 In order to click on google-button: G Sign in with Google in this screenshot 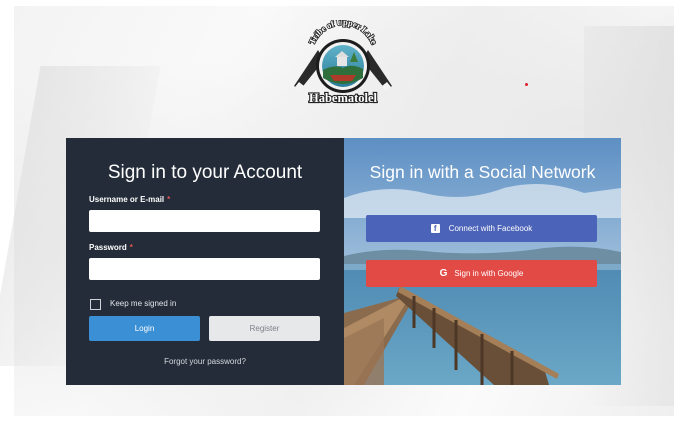, I will do `click(481, 273)`.